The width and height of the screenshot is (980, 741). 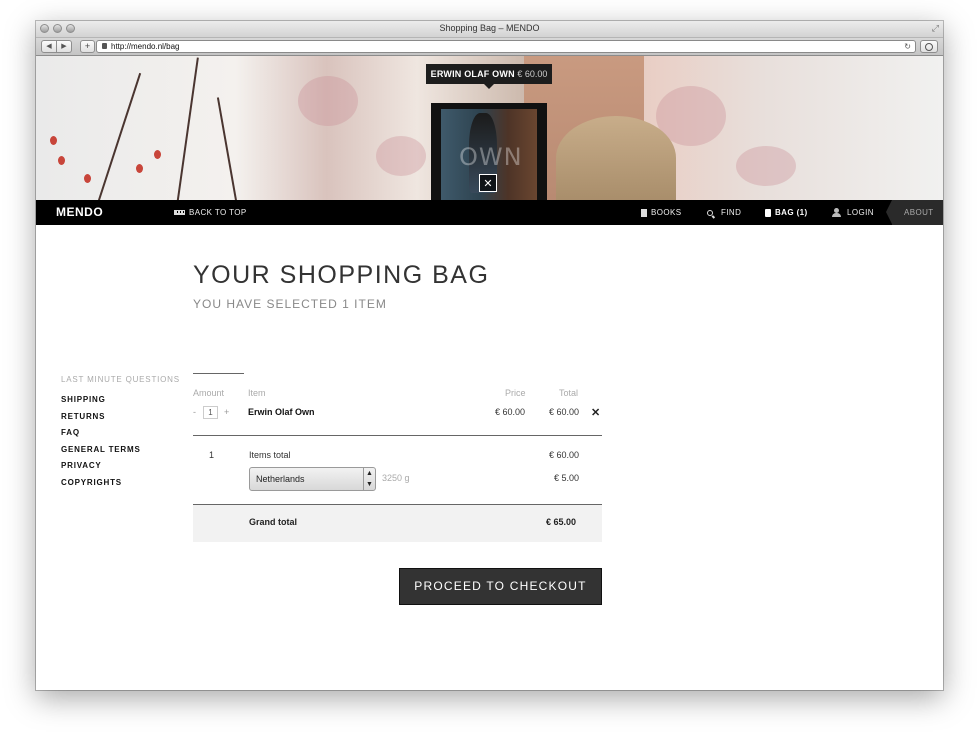 What do you see at coordinates (341, 275) in the screenshot?
I see `page-title: YOUR SHOPPING BAG` at bounding box center [341, 275].